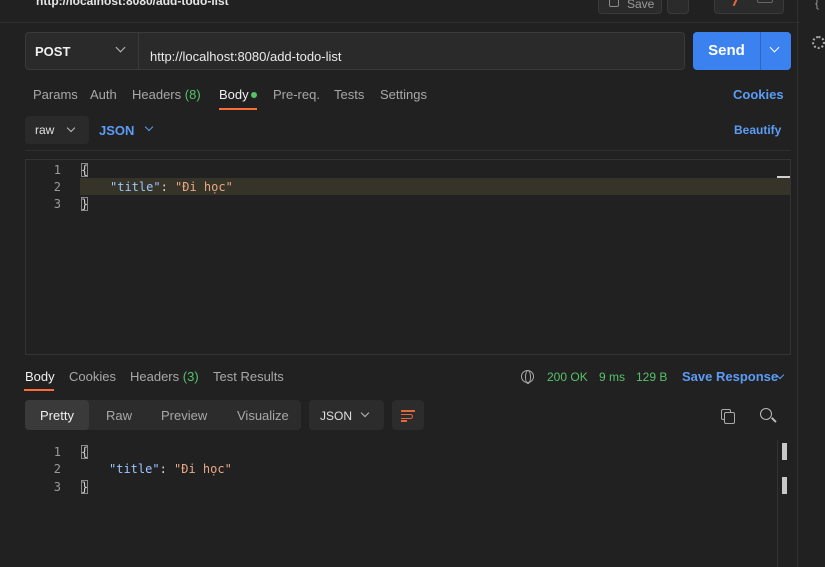  I want to click on tab-headers-label: Headers, so click(157, 94).